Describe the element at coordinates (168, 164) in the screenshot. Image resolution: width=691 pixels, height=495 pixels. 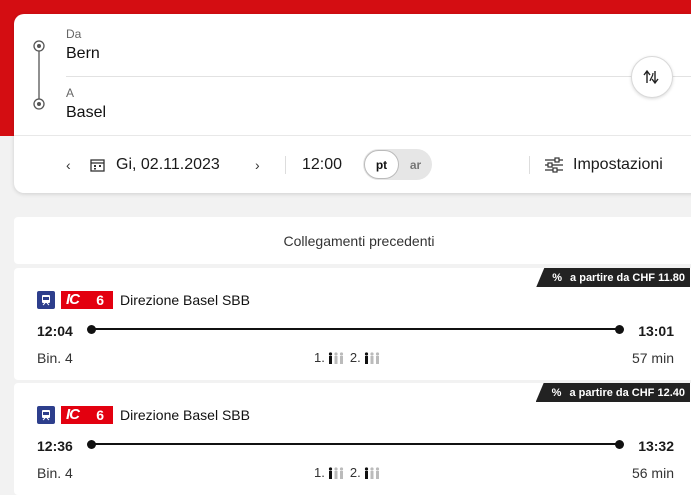
I see `date-value: Gi, 02.11.2023` at that location.